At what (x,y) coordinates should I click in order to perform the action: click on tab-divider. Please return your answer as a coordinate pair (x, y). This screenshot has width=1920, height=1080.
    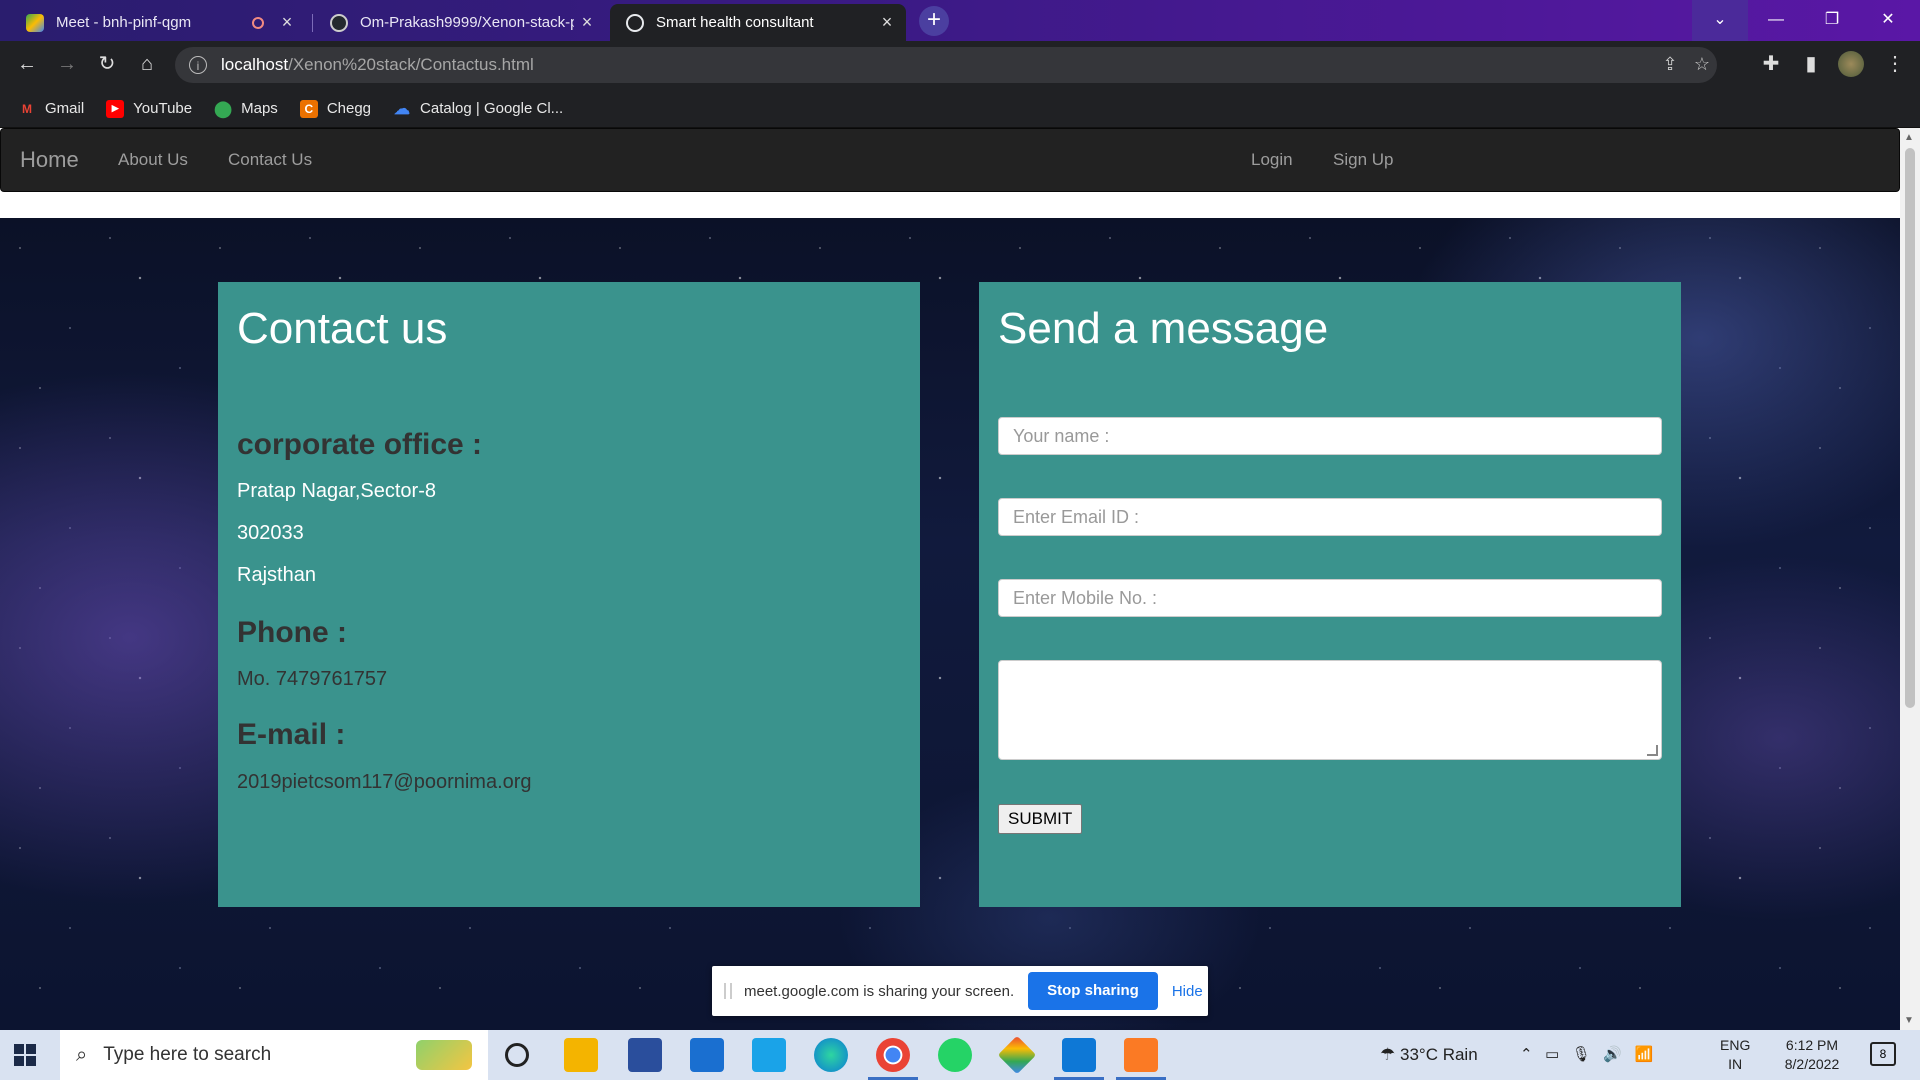
    Looking at the image, I should click on (312, 23).